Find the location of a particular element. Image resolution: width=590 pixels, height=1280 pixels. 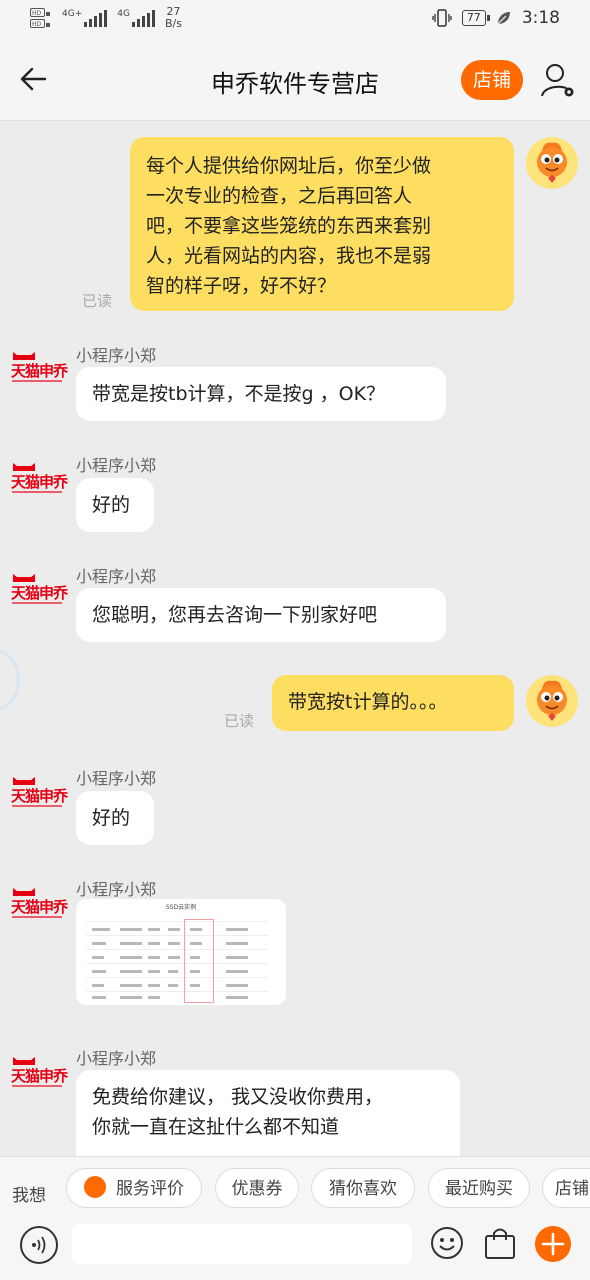

message-input is located at coordinates (242, 1244).